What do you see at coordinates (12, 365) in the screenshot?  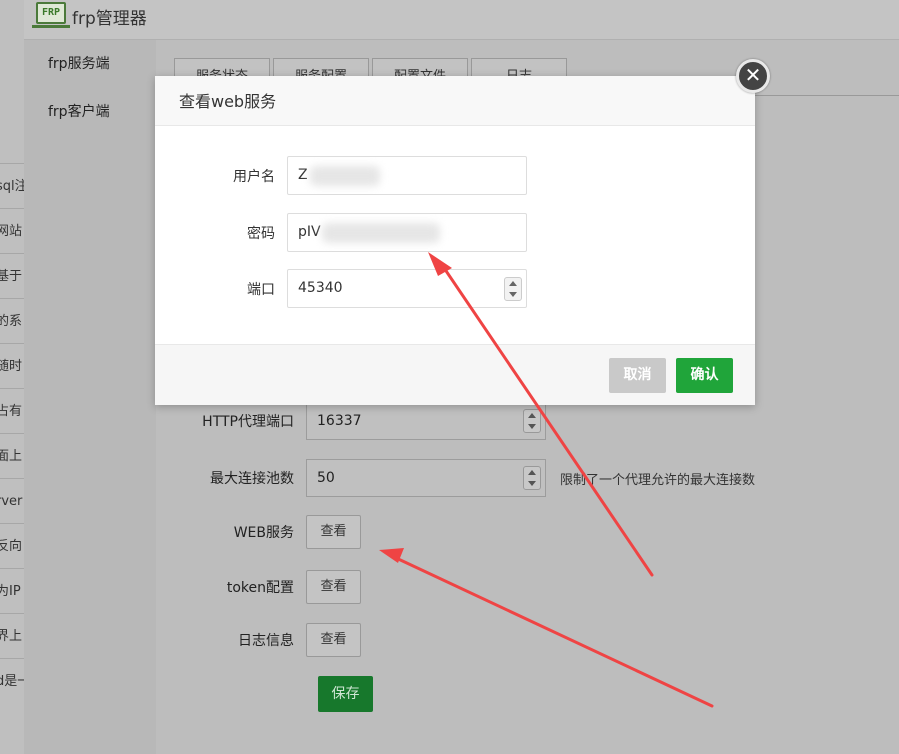 I see `left-strip-item: 随时` at bounding box center [12, 365].